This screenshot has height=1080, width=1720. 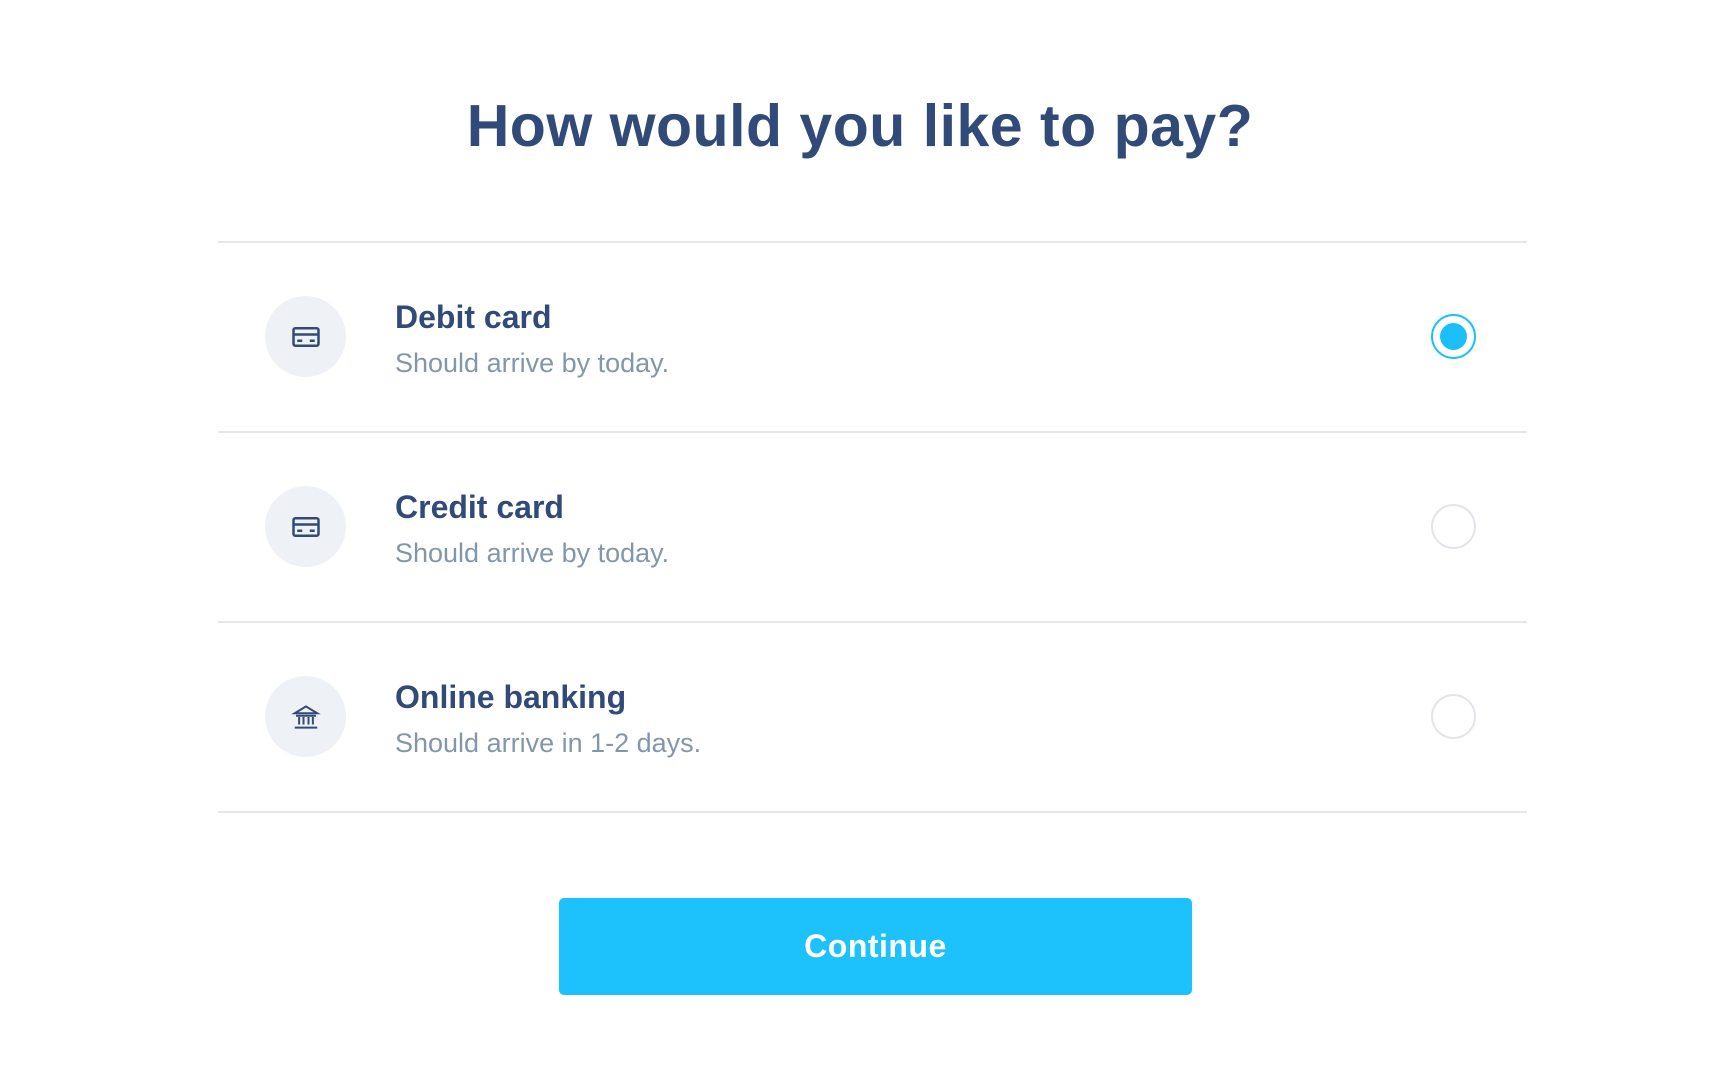 I want to click on radio-debit-card, so click(x=1453, y=336).